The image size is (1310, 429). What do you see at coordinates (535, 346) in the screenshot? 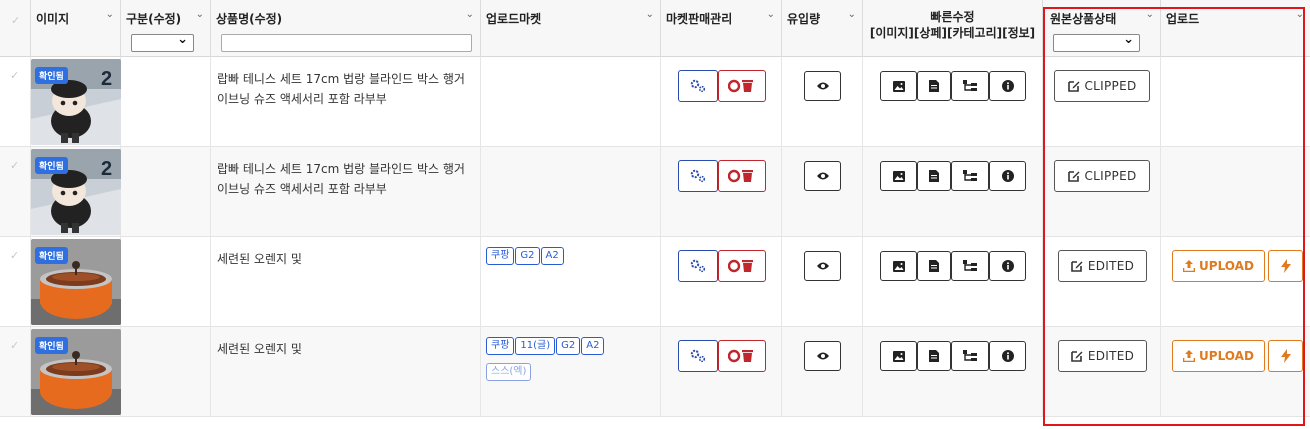
I see `market-tag: 11(글)` at bounding box center [535, 346].